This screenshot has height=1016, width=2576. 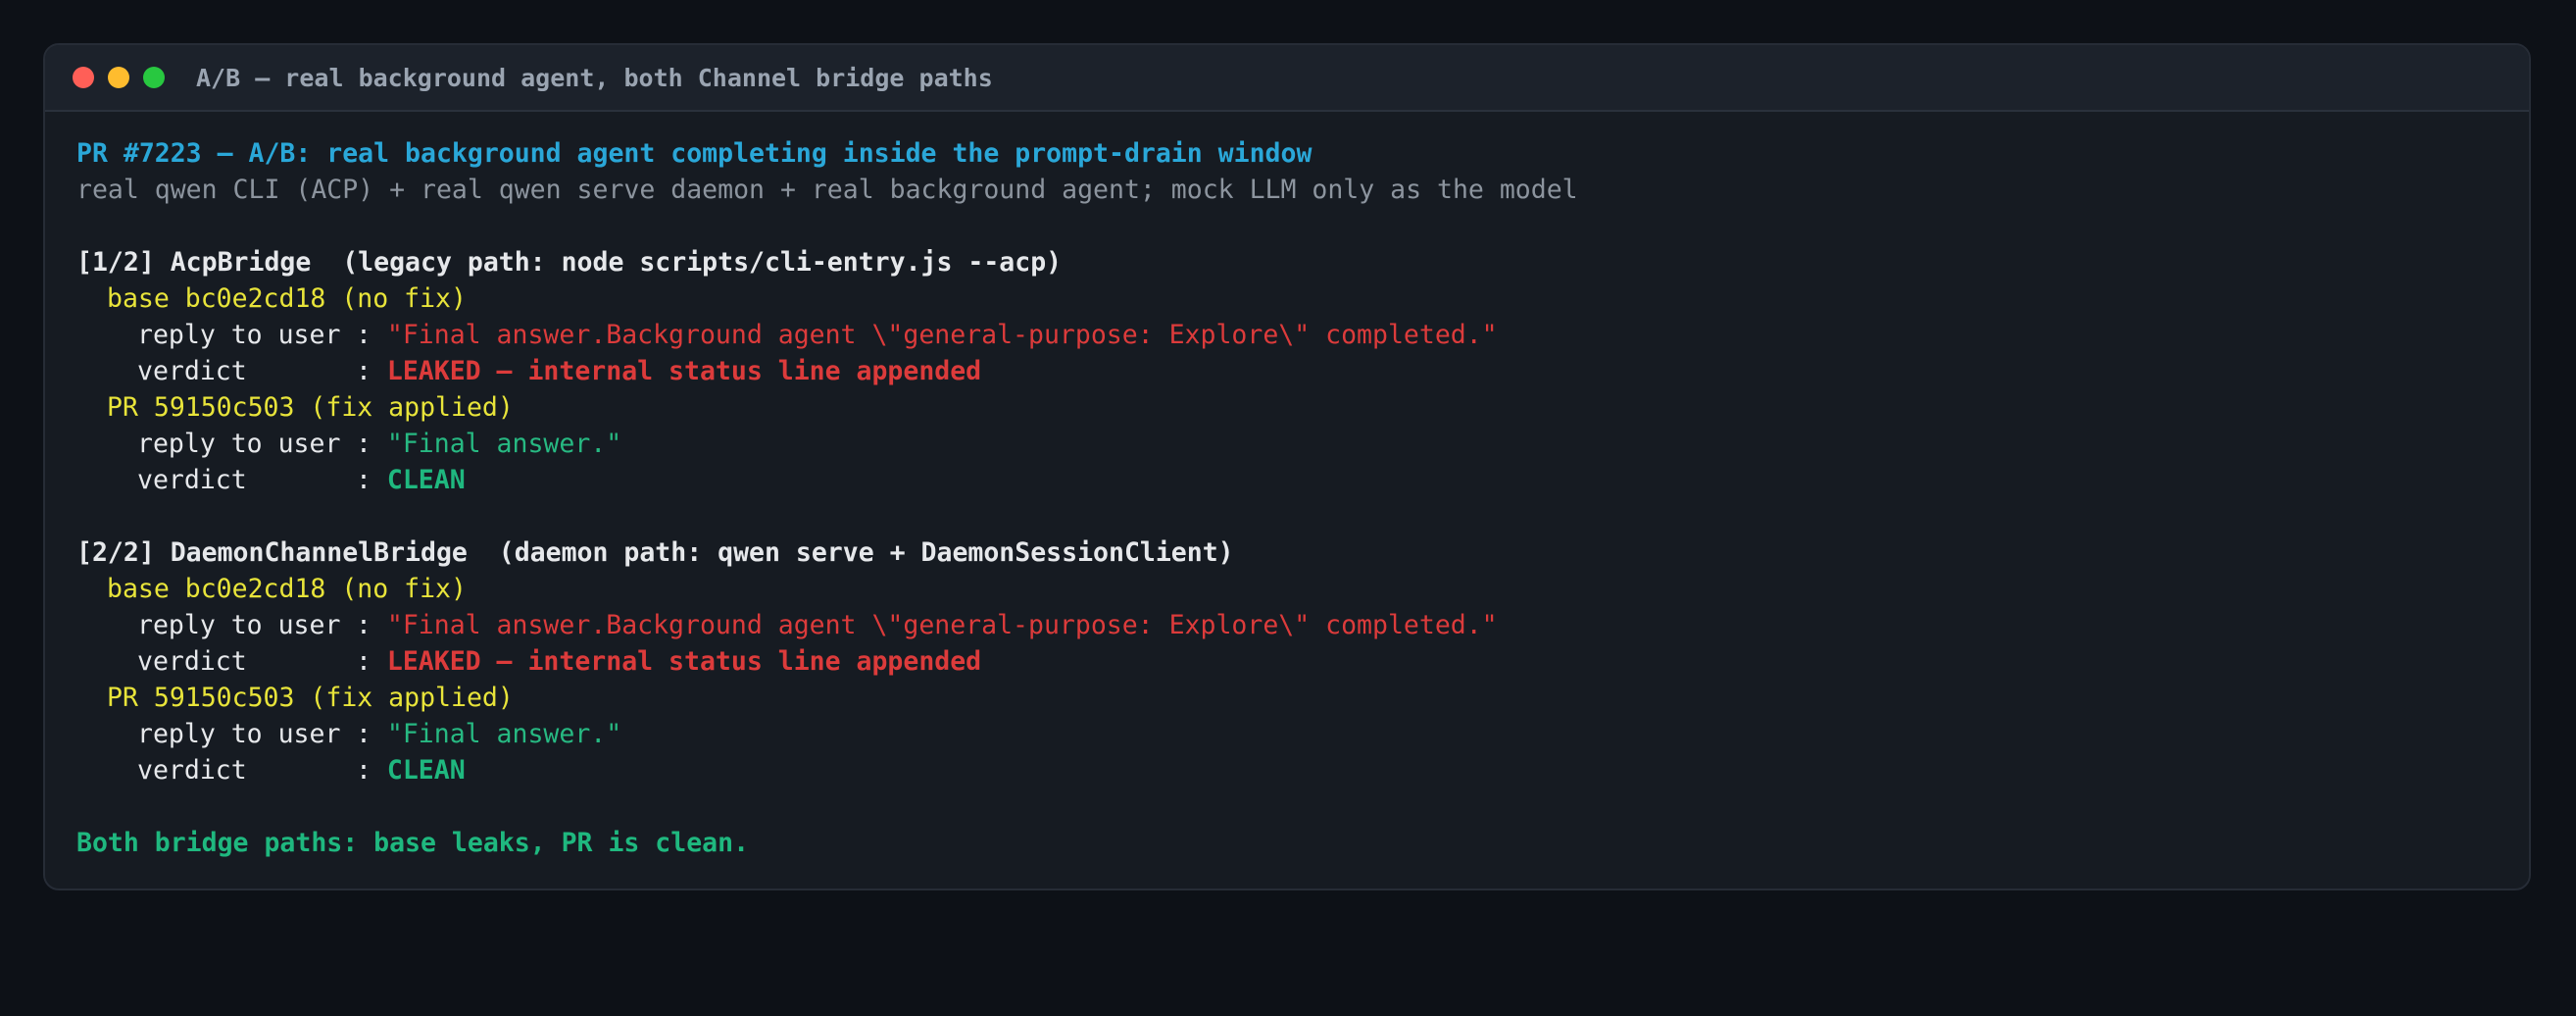 What do you see at coordinates (118, 77) in the screenshot?
I see `minimize-button` at bounding box center [118, 77].